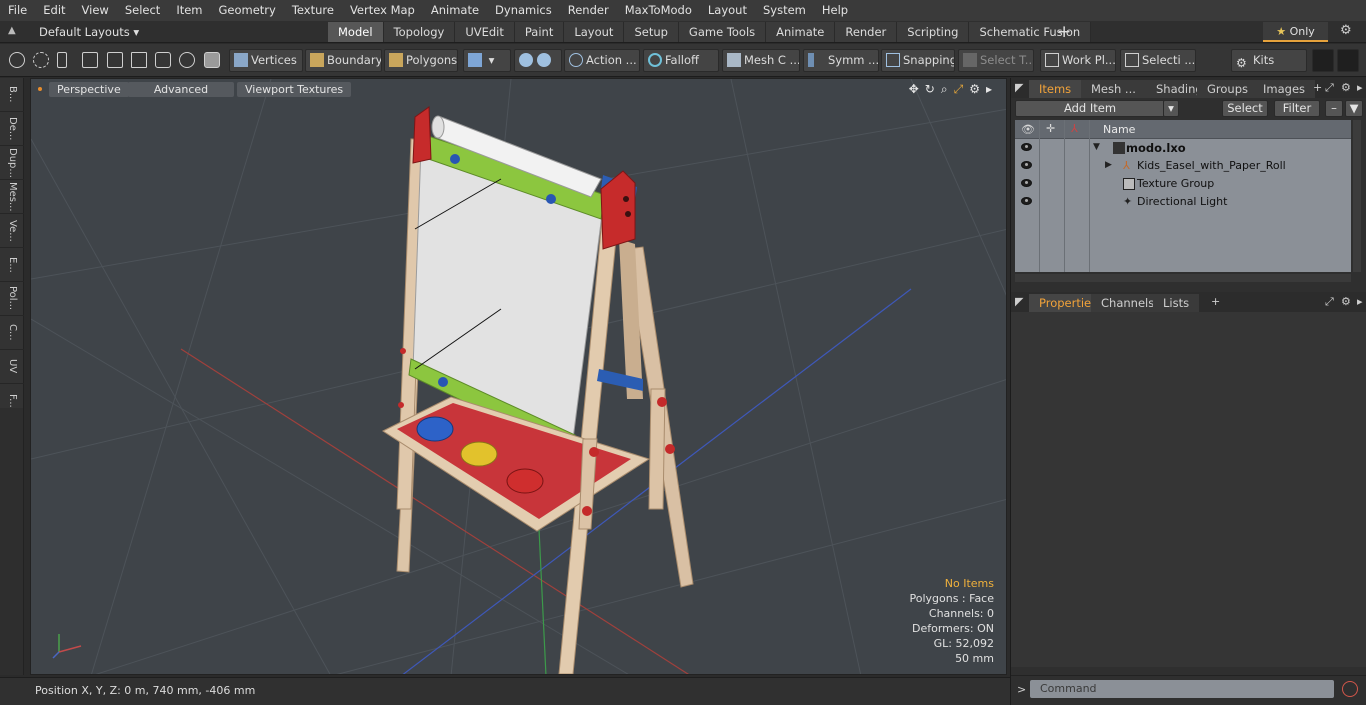 The image size is (1366, 705). What do you see at coordinates (1183, 148) in the screenshot?
I see `item-row-scene: ▼ modo.lxo` at bounding box center [1183, 148].